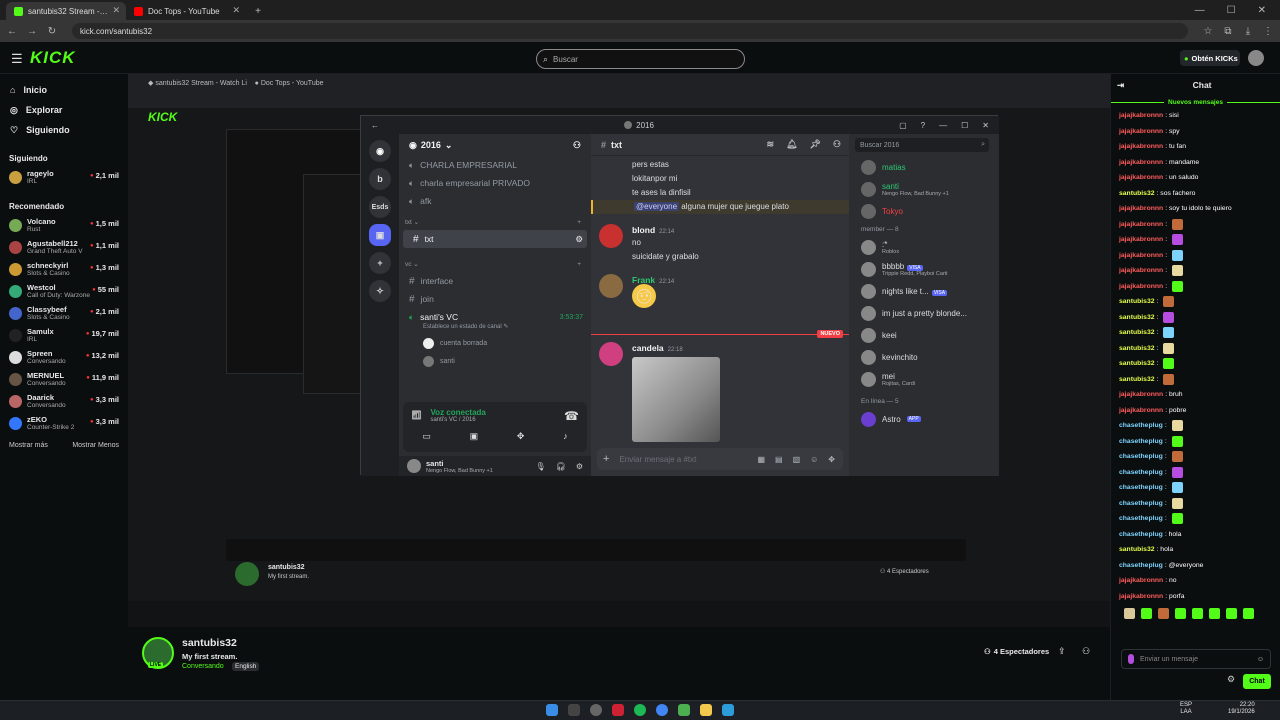  What do you see at coordinates (64, 130) in the screenshot?
I see `nav-following: ♡ Siguiendo` at bounding box center [64, 130].